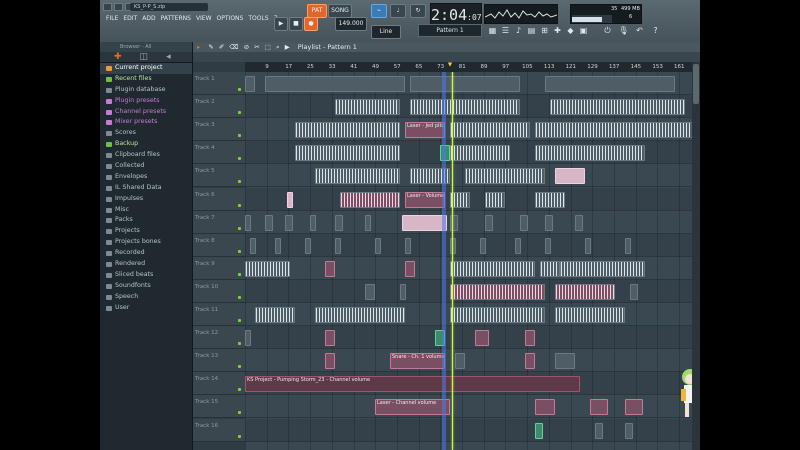 This screenshot has height=450, width=800. Describe the element at coordinates (146, 79) in the screenshot. I see `browser-item: Recent files` at that location.